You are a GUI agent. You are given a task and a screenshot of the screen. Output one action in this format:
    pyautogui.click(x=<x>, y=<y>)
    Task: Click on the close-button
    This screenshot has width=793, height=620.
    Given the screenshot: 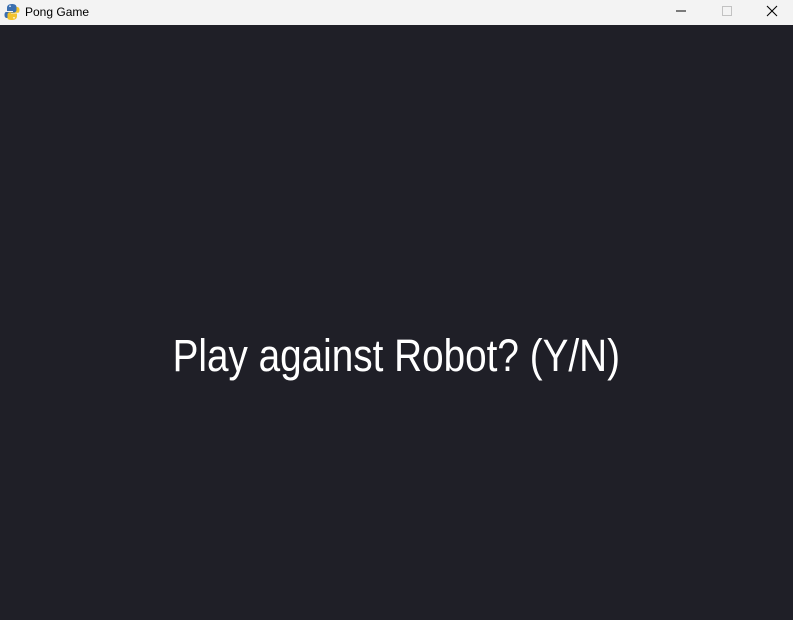 What is the action you would take?
    pyautogui.click(x=771, y=12)
    